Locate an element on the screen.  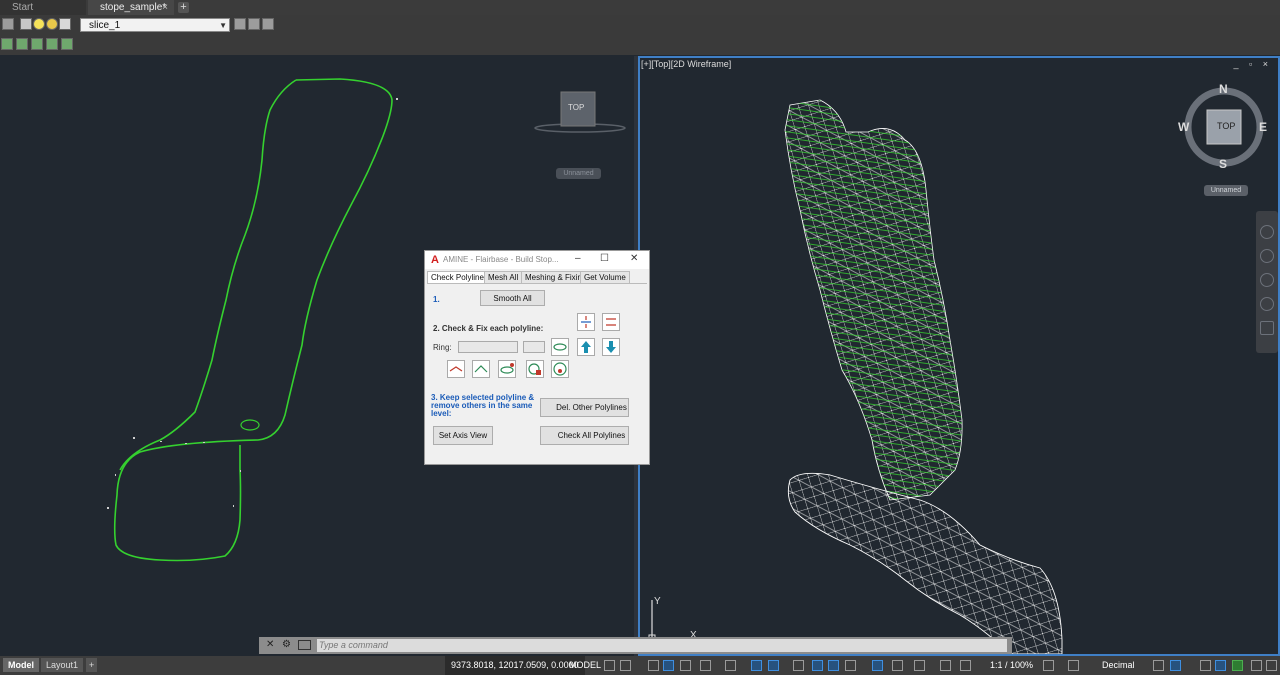
tab-start: Start is located at coordinates (43, 7).